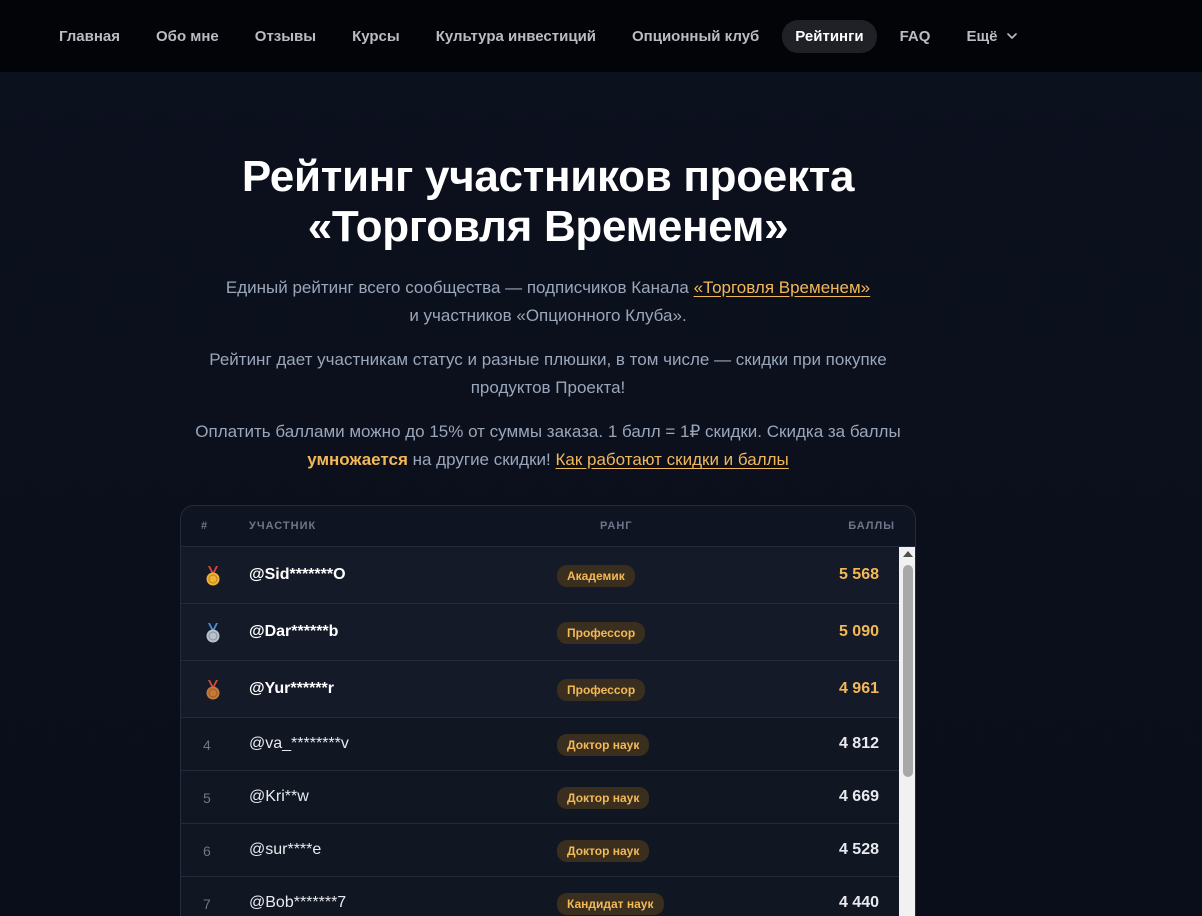 This screenshot has height=916, width=1202. What do you see at coordinates (782, 287) in the screenshot?
I see `channel-link: «Торговля Временем»` at bounding box center [782, 287].